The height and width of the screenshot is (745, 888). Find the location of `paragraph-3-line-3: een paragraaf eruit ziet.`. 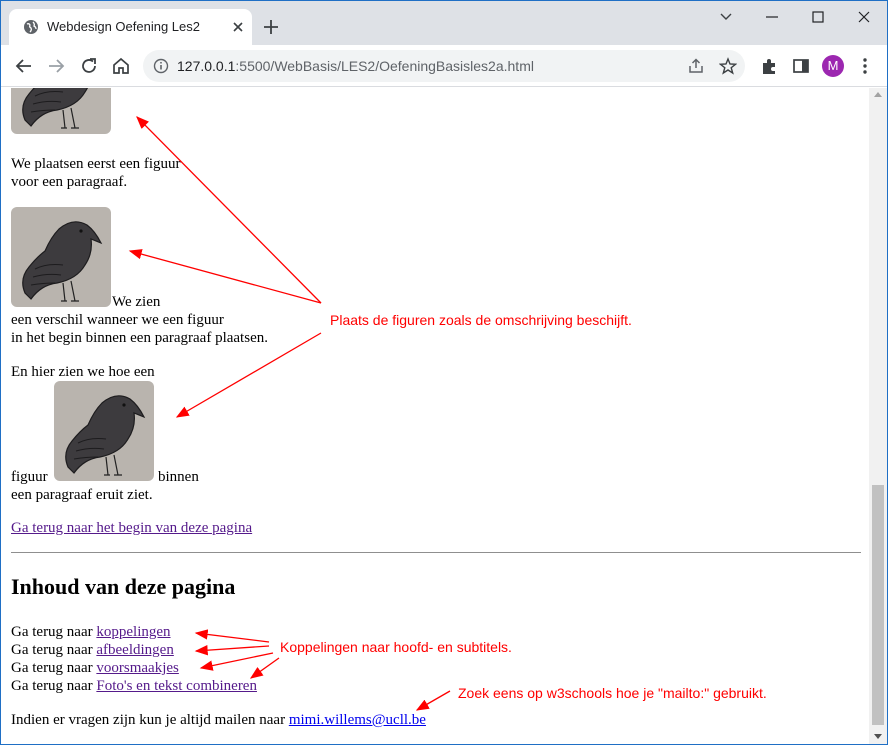

paragraph-3-line-3: een paragraaf eruit ziet. is located at coordinates (82, 495).